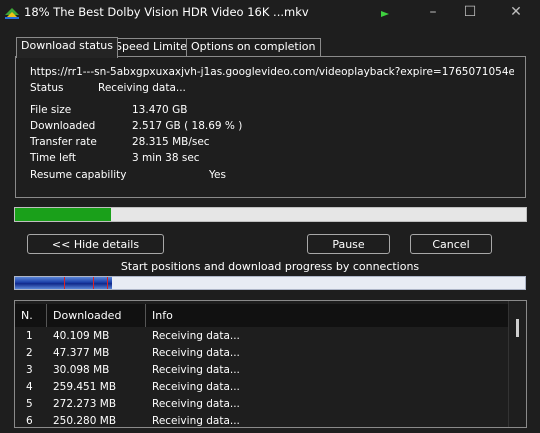 This screenshot has width=540, height=433. What do you see at coordinates (517, 364) in the screenshot?
I see `table-scrollbar` at bounding box center [517, 364].